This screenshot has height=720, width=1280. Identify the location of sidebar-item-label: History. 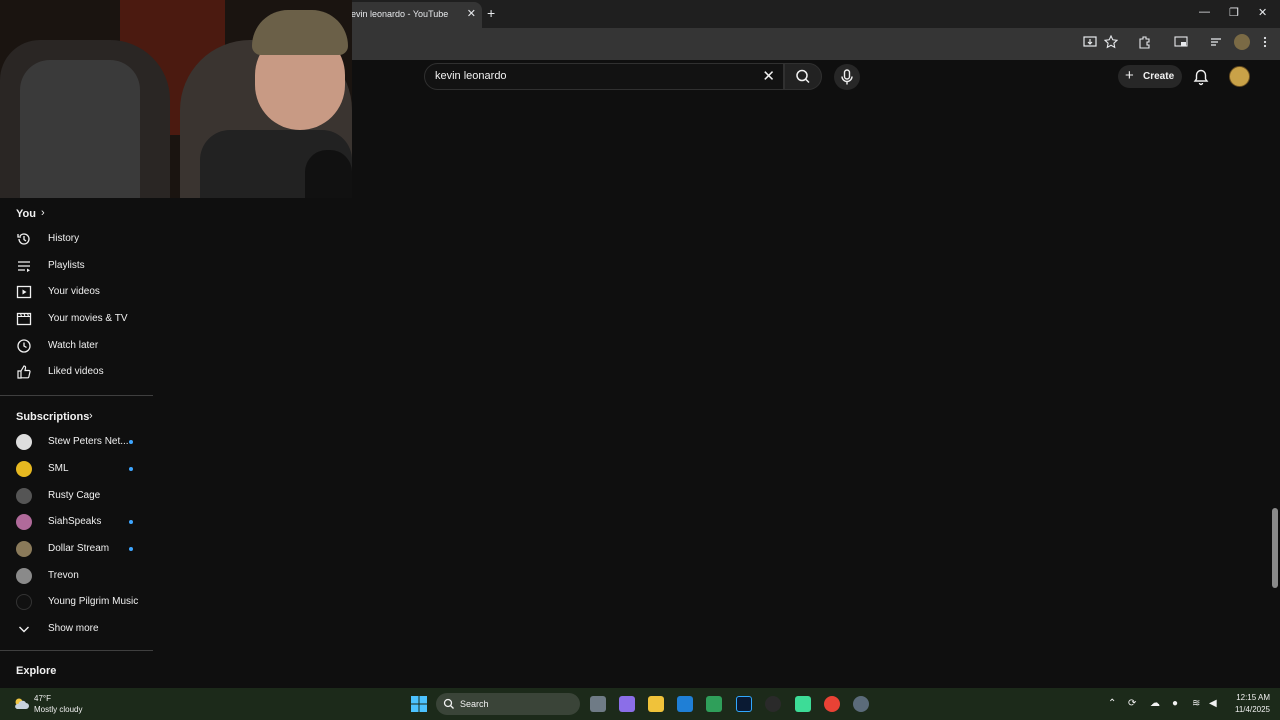
(64, 238).